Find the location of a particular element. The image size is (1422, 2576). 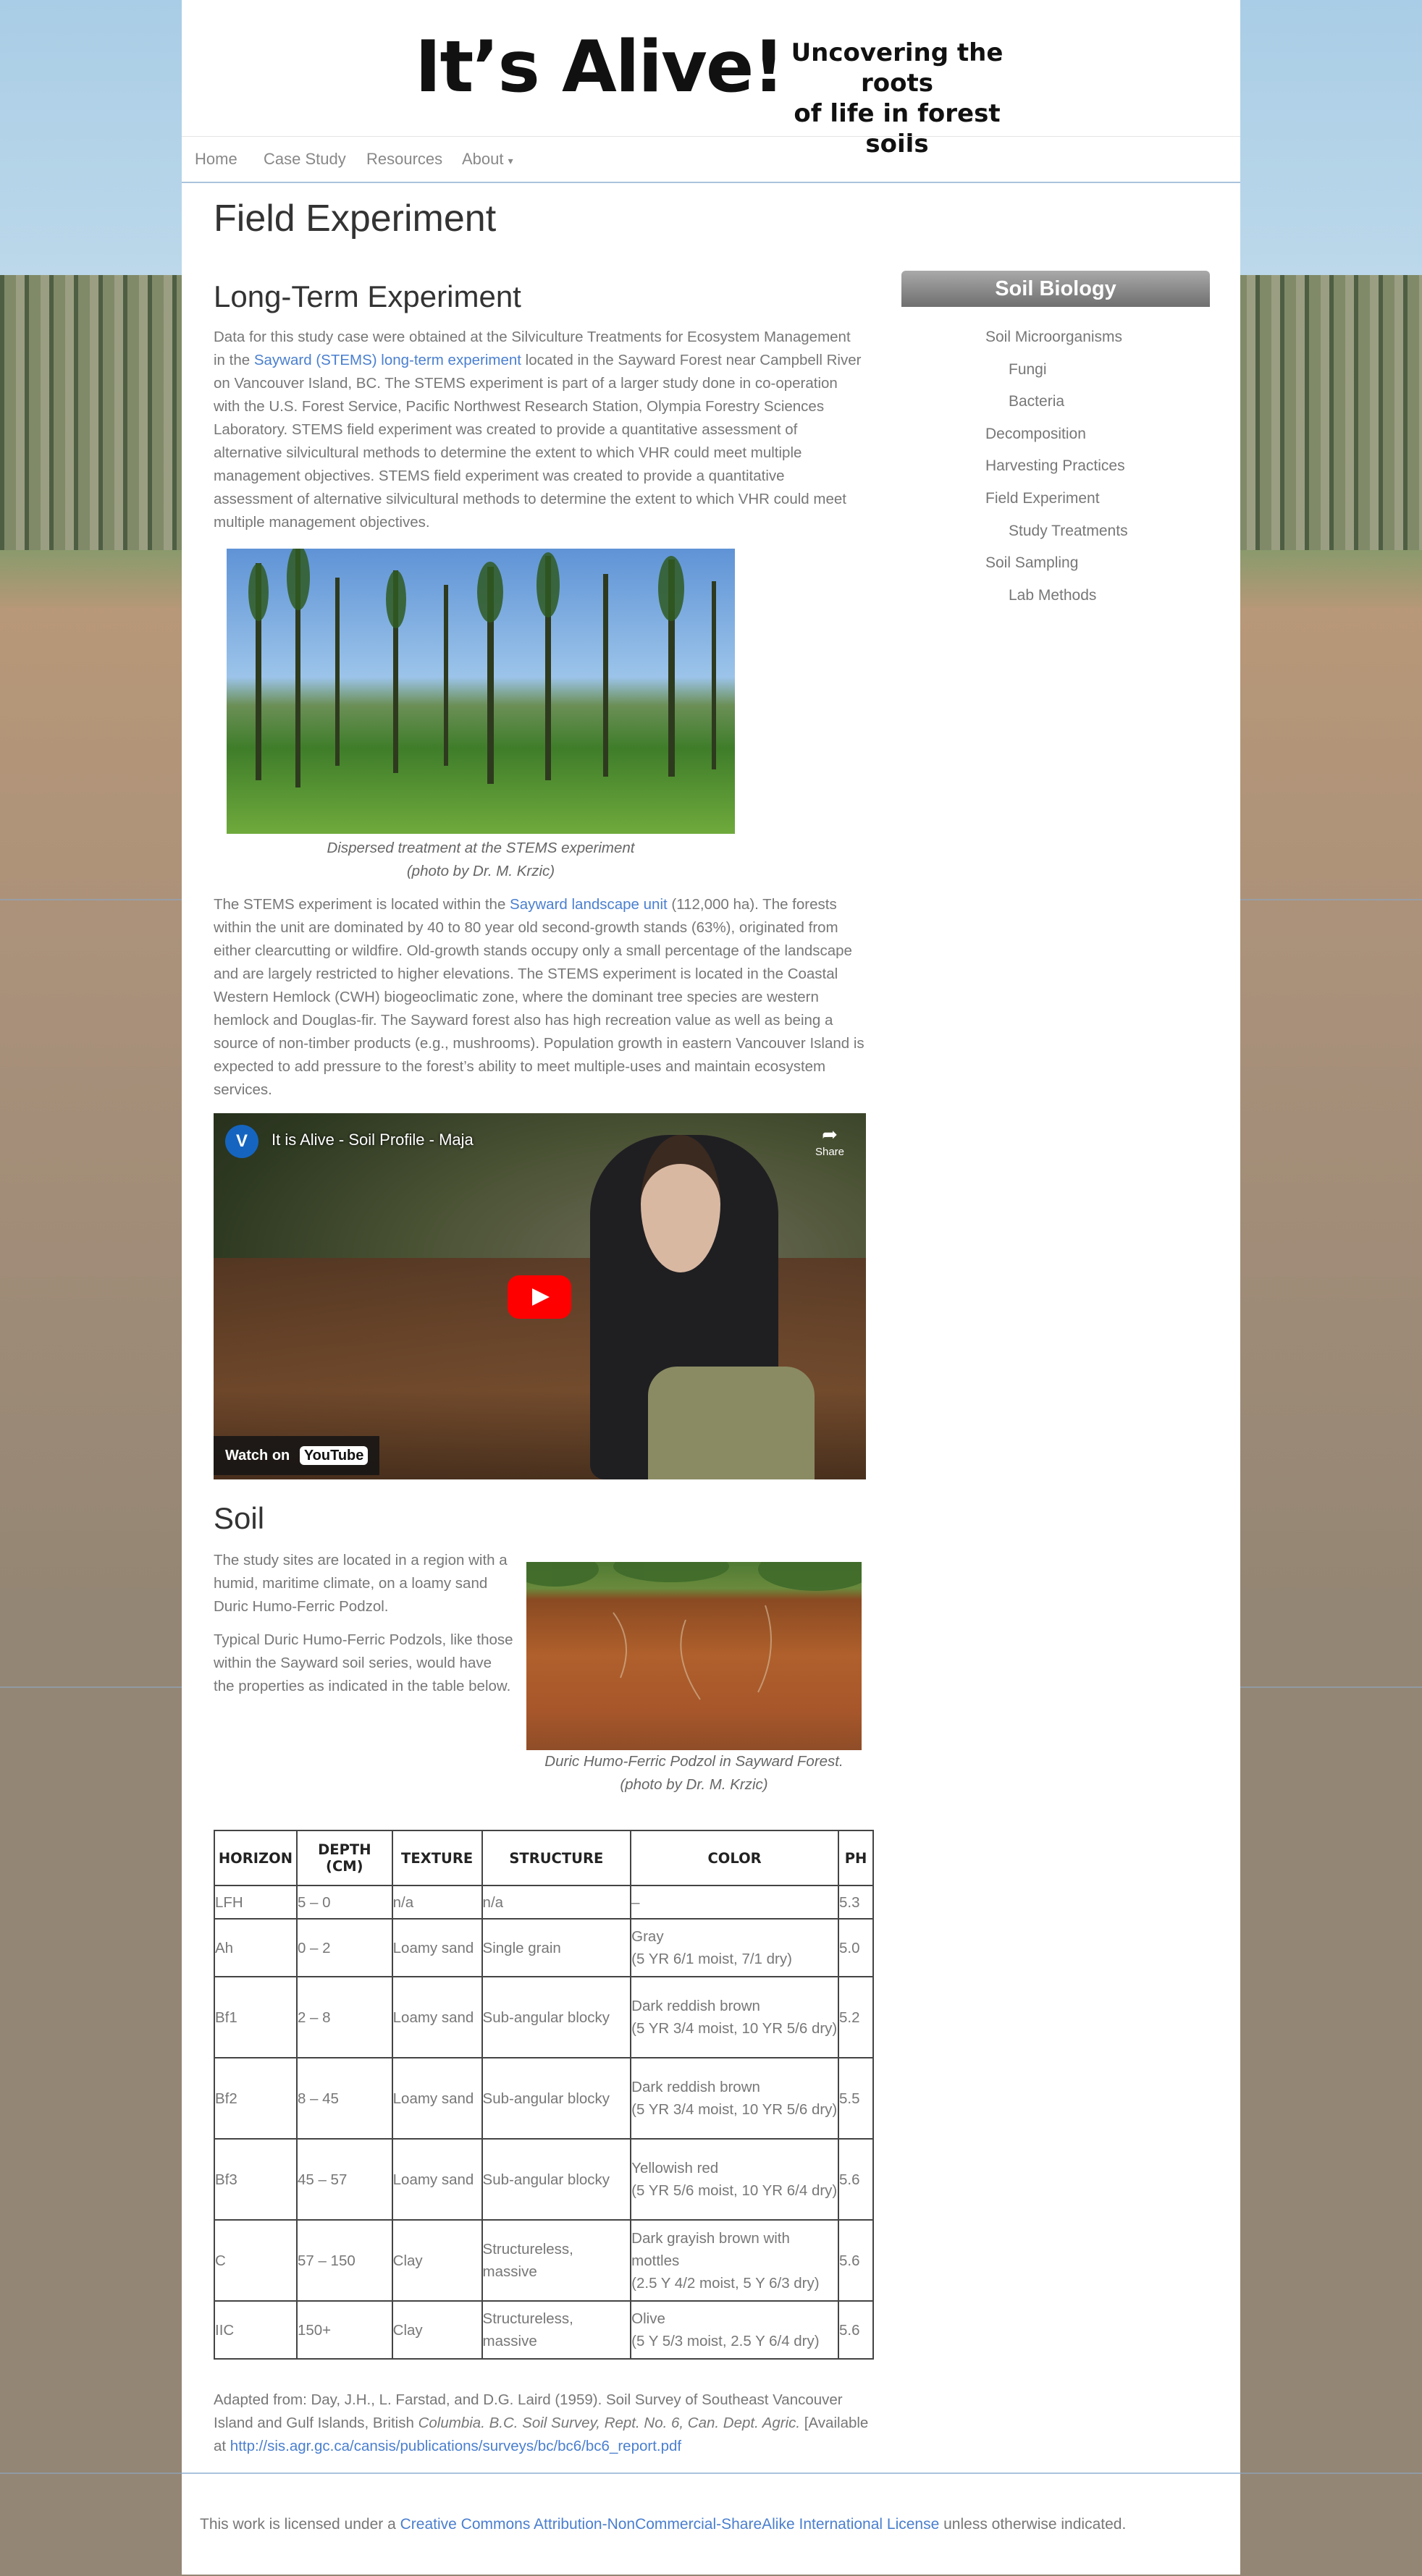

table-header-horizon: HORIZON is located at coordinates (256, 1858).